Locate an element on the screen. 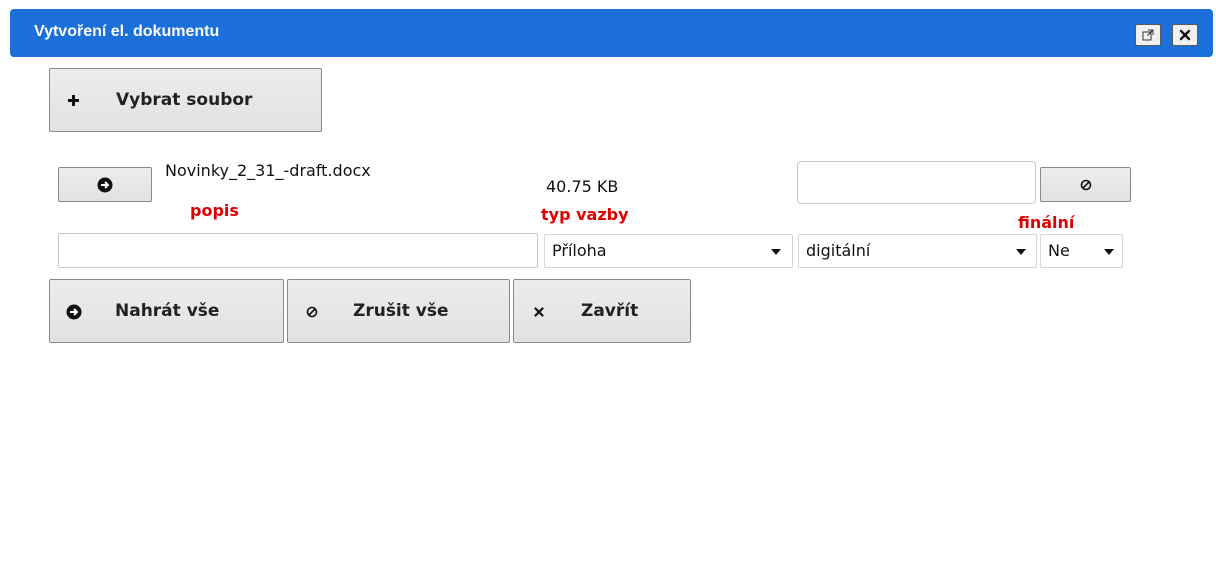  popout-icon is located at coordinates (1148, 35).